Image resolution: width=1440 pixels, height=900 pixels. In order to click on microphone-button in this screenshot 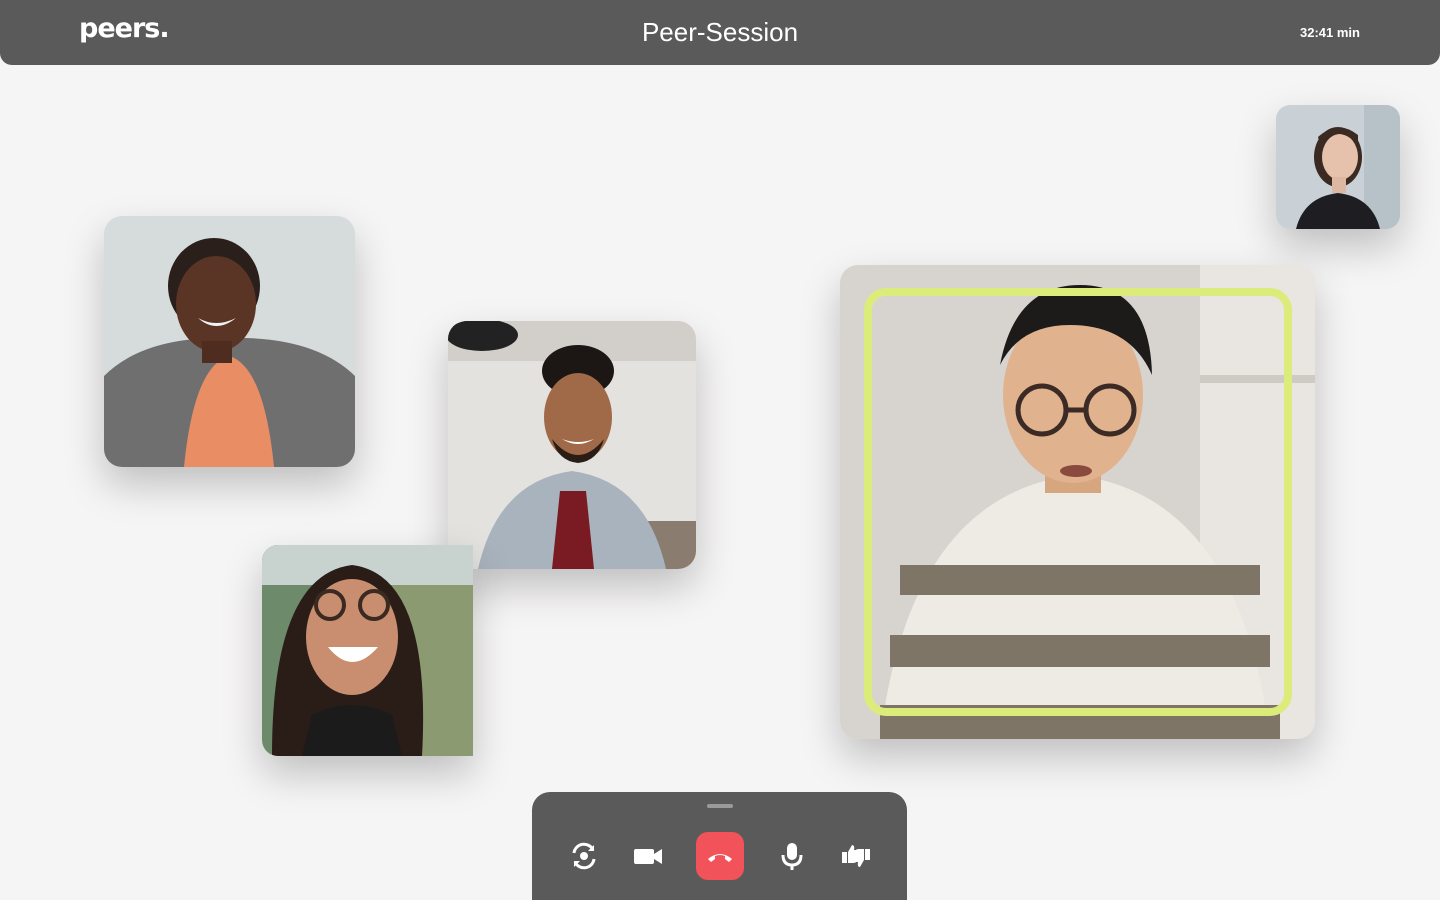, I will do `click(792, 856)`.